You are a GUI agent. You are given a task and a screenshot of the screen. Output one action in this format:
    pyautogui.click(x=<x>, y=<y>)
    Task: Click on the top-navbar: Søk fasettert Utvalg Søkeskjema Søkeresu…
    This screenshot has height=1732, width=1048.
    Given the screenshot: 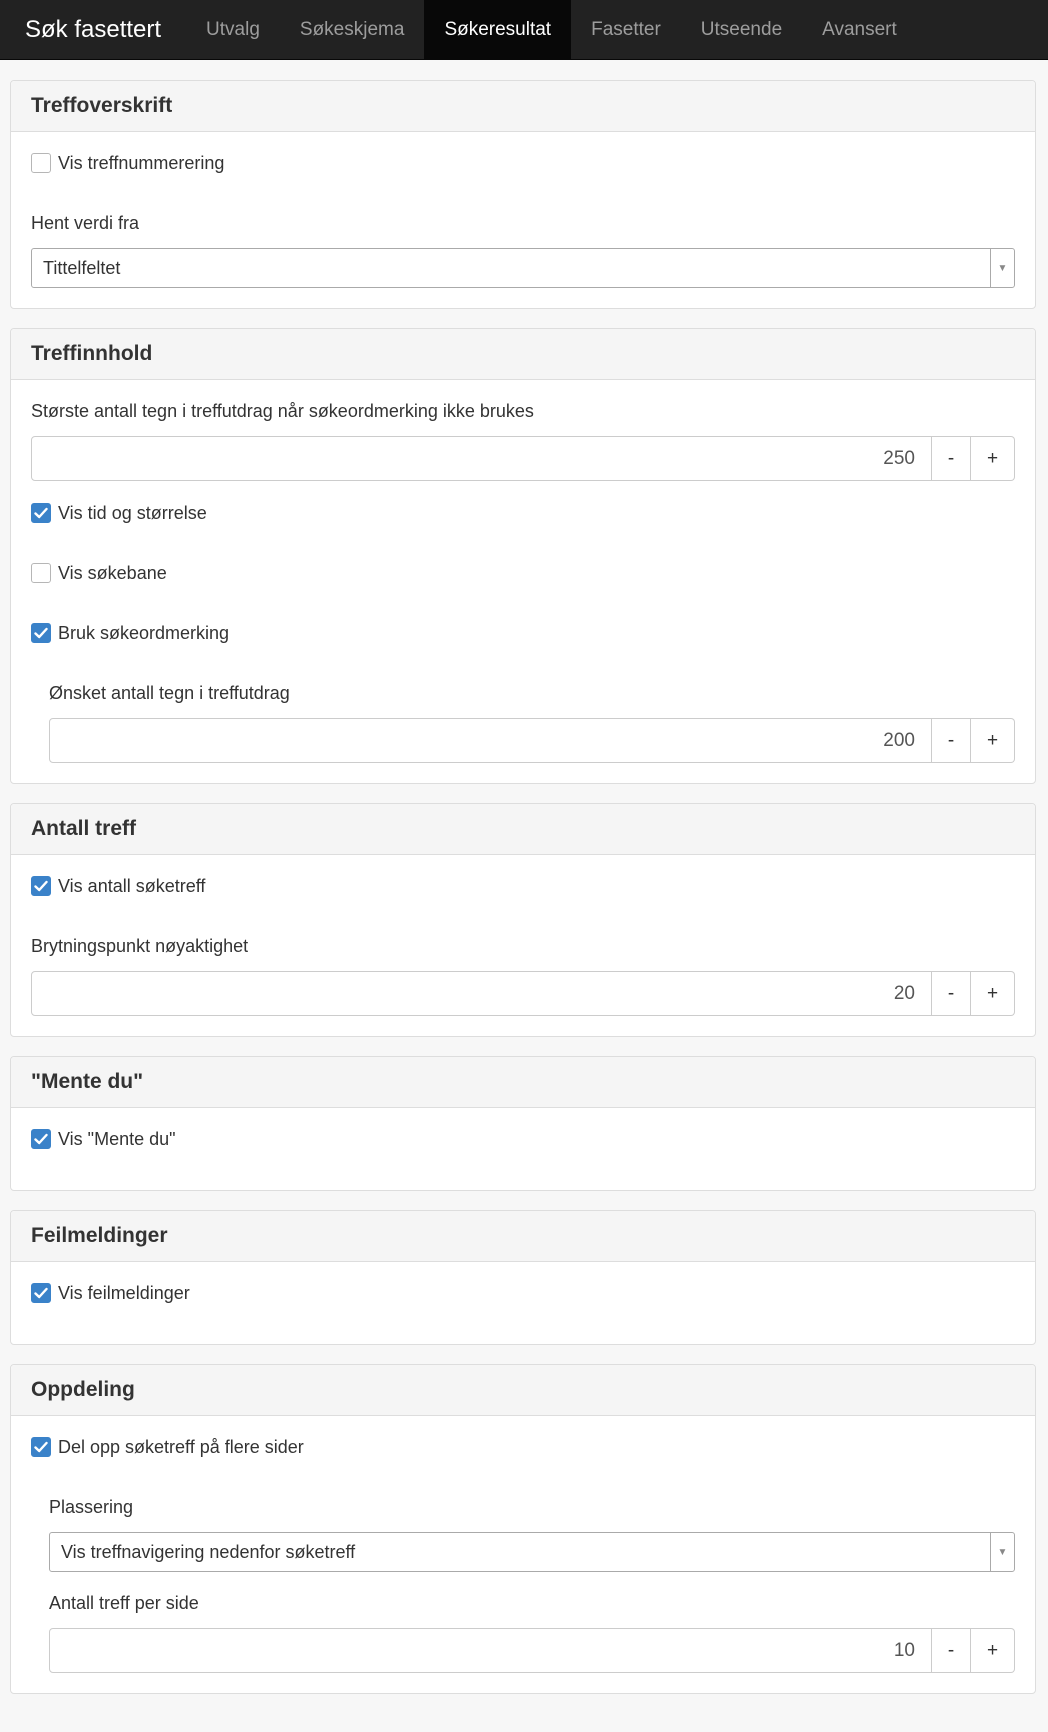 What is the action you would take?
    pyautogui.click(x=524, y=30)
    